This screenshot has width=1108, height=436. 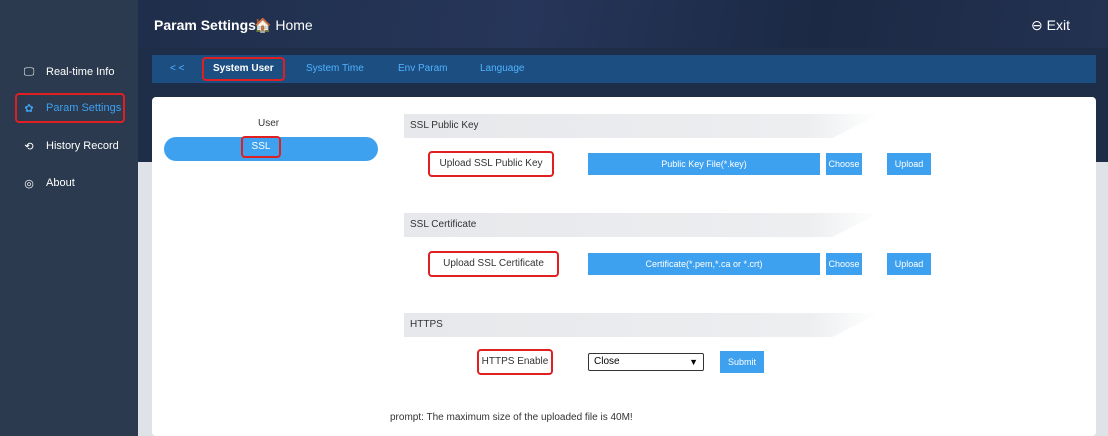 What do you see at coordinates (294, 25) in the screenshot?
I see `home-label: Home` at bounding box center [294, 25].